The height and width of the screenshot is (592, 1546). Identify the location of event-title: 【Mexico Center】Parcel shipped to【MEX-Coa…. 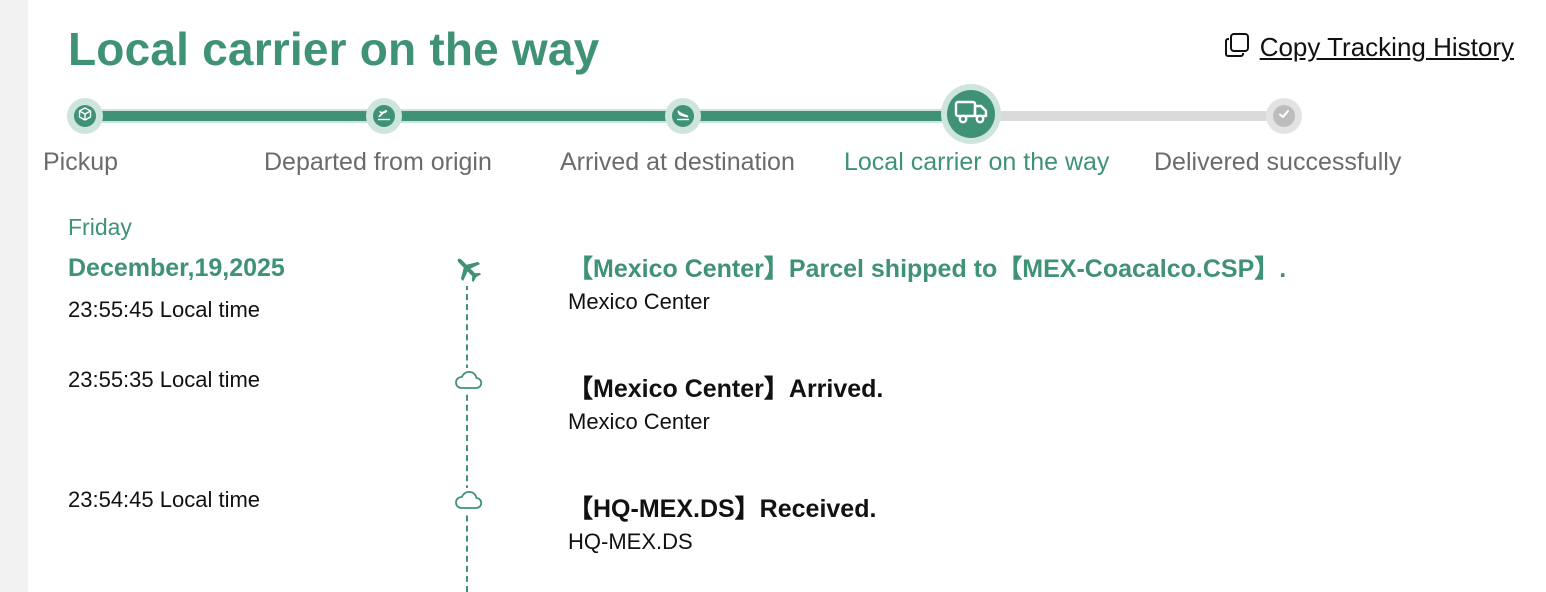
(927, 269).